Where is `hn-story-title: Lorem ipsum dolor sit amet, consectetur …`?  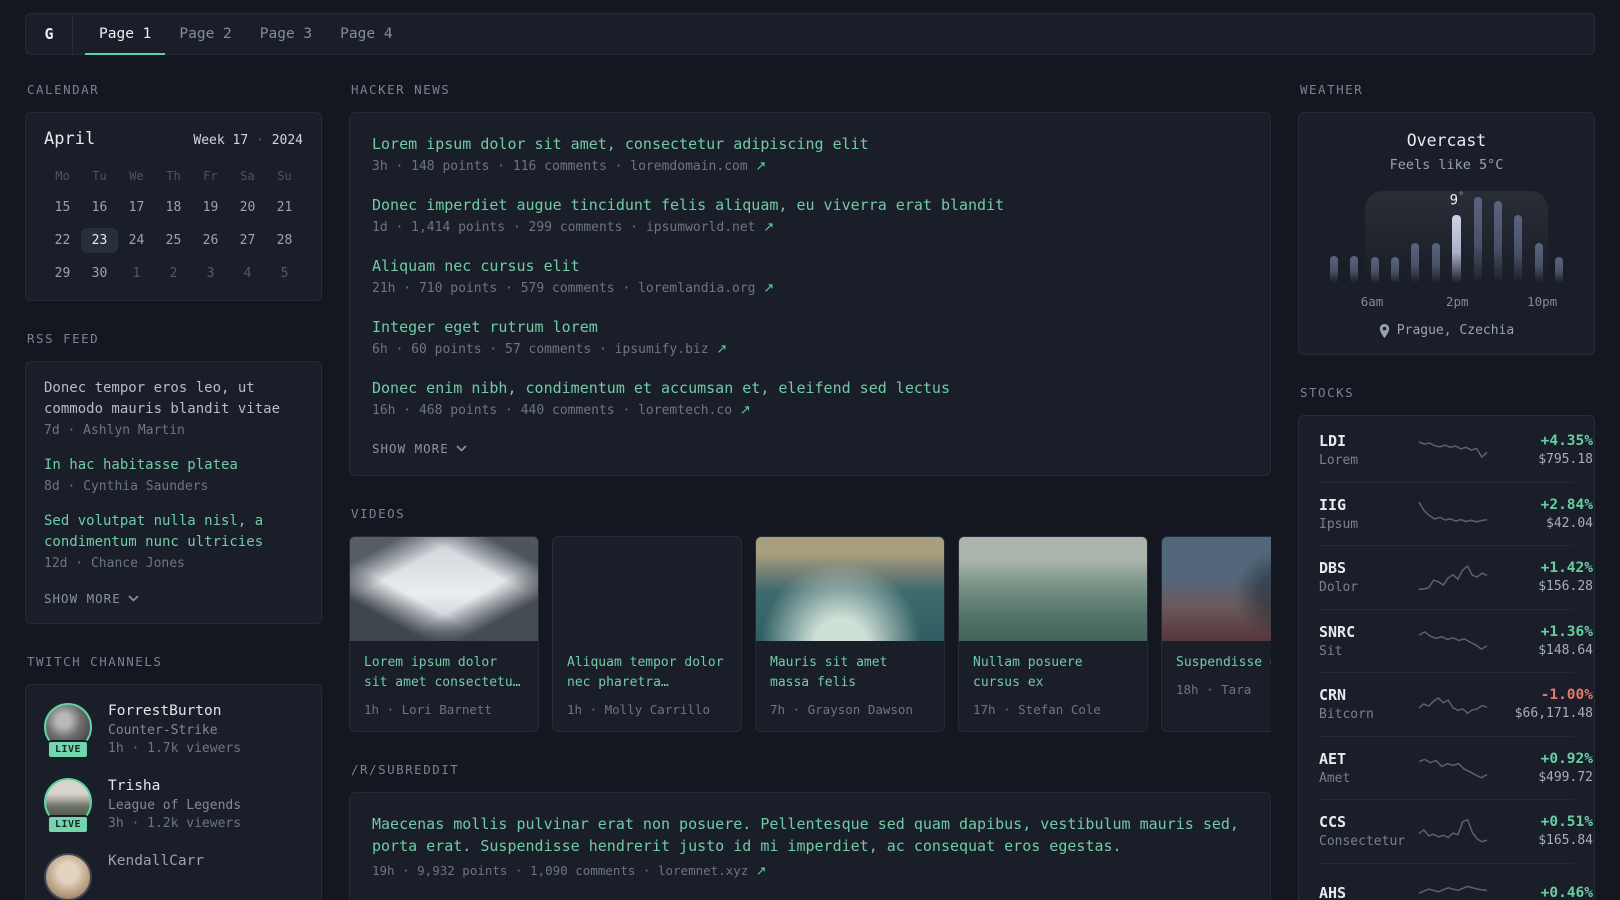
hn-story-title: Lorem ipsum dolor sit amet, consectetur … is located at coordinates (810, 144).